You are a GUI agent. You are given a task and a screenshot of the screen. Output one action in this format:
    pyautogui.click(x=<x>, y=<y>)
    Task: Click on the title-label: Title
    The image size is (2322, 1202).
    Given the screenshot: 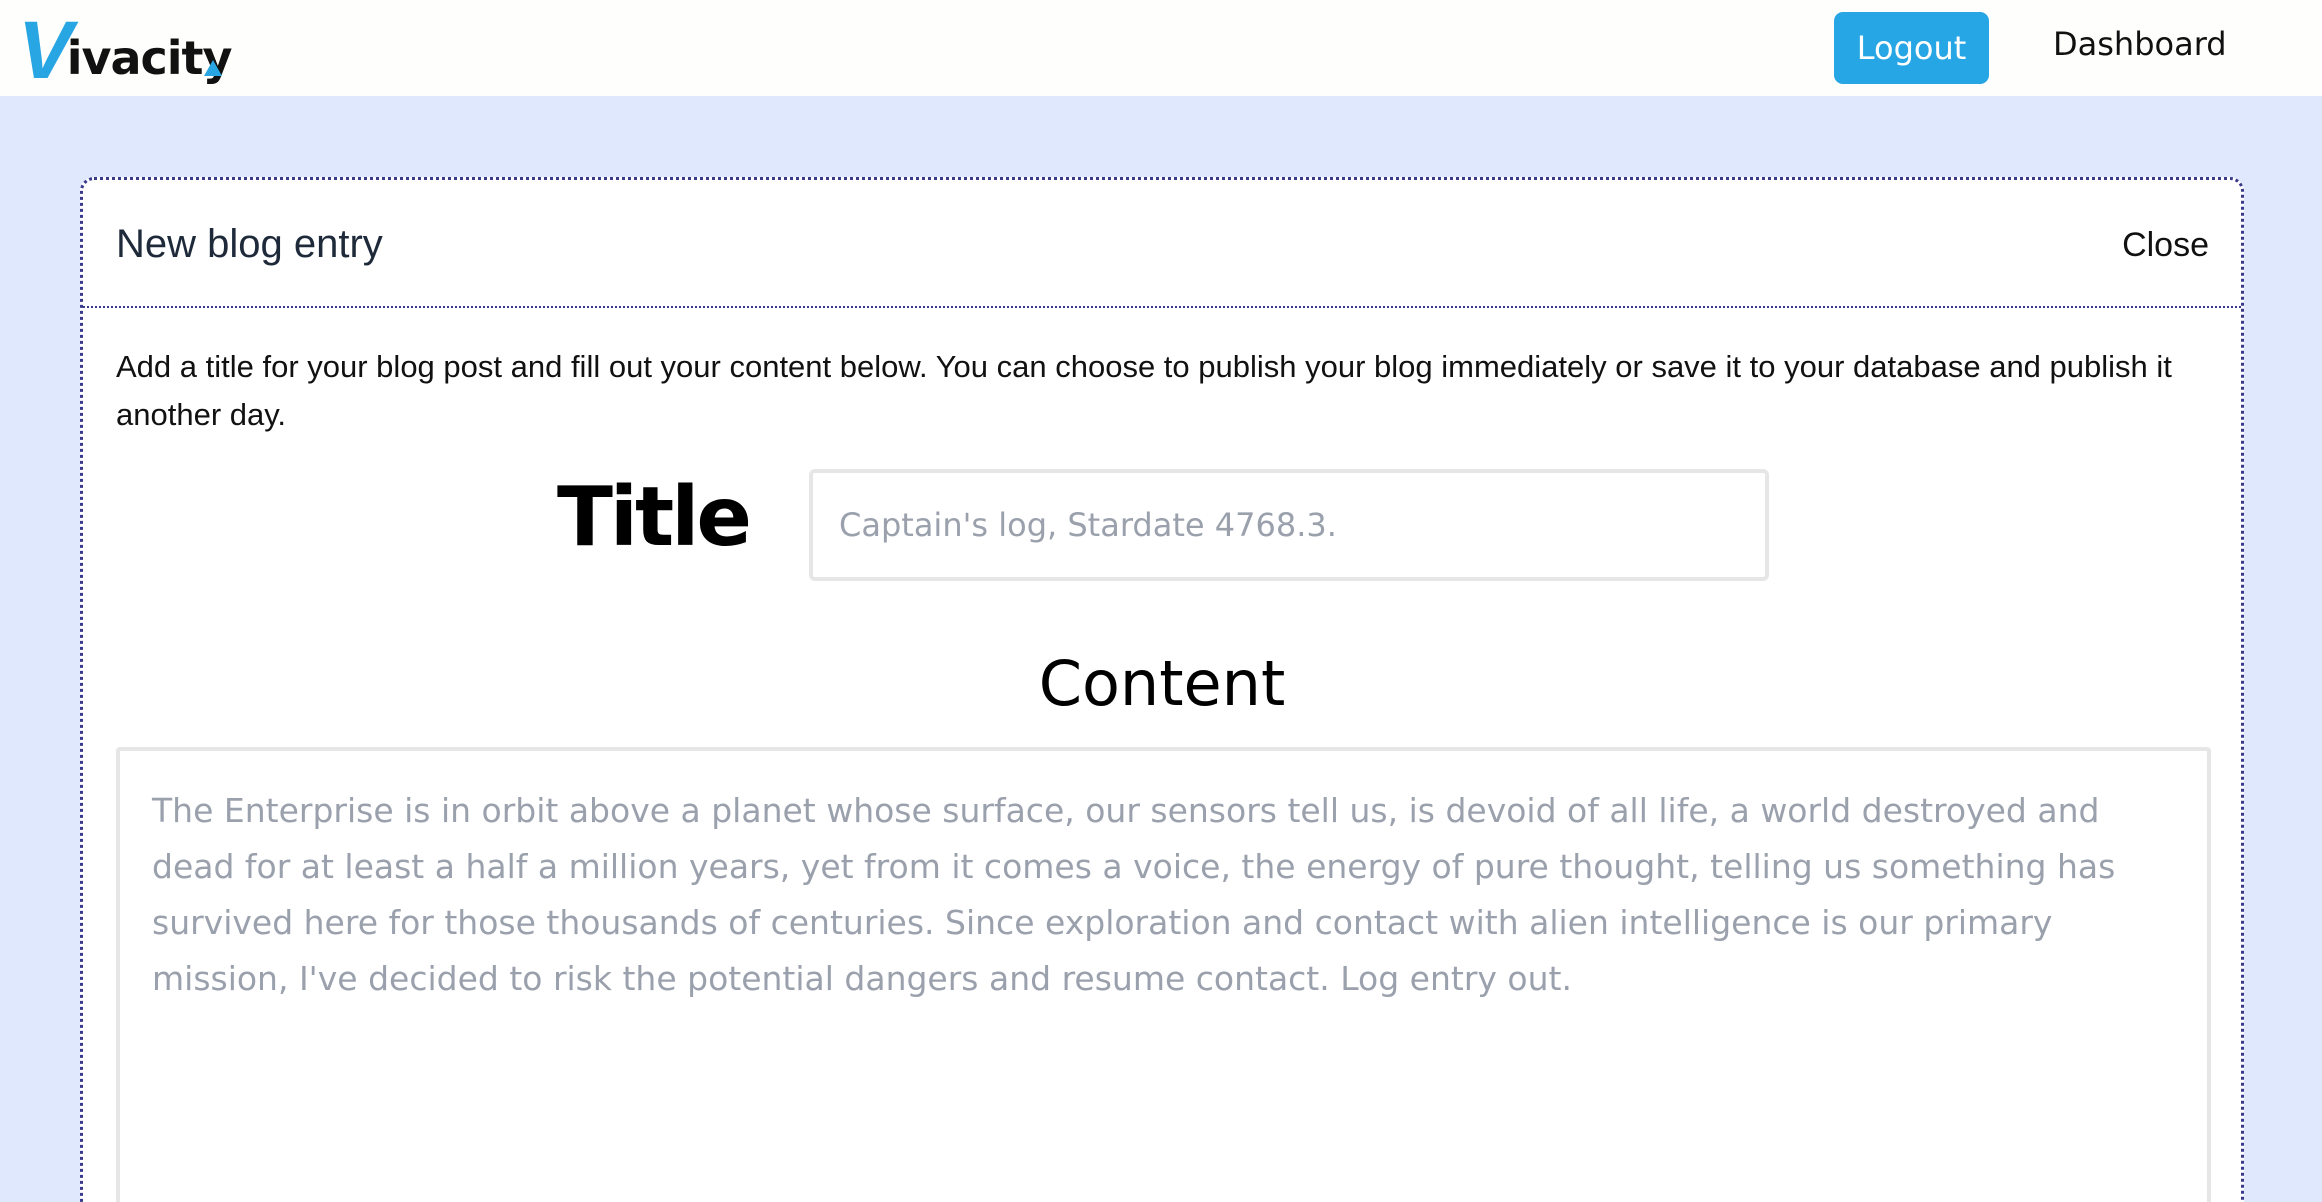 What is the action you would take?
    pyautogui.click(x=654, y=517)
    